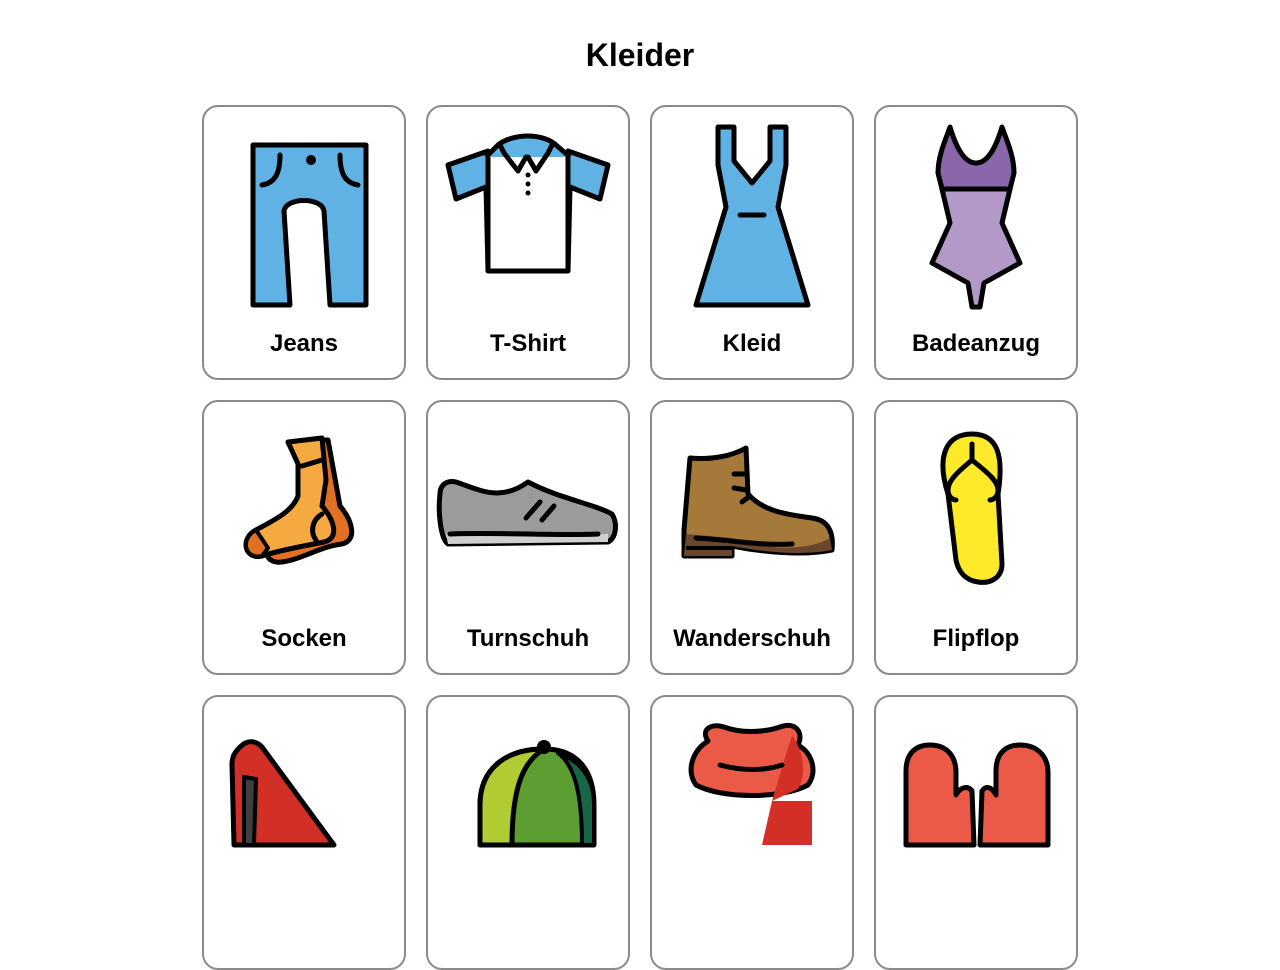 This screenshot has width=1280, height=970. What do you see at coordinates (528, 638) in the screenshot?
I see `card-label: Turnschuh` at bounding box center [528, 638].